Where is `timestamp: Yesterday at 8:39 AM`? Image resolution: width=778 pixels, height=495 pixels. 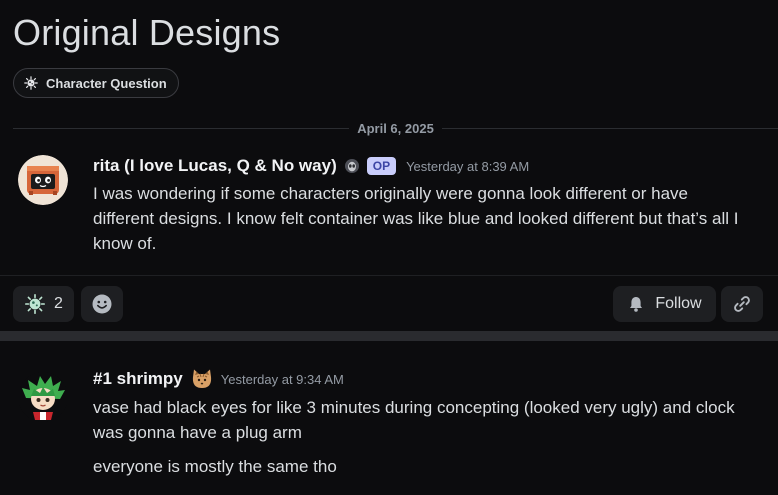 timestamp: Yesterday at 8:39 AM is located at coordinates (467, 166).